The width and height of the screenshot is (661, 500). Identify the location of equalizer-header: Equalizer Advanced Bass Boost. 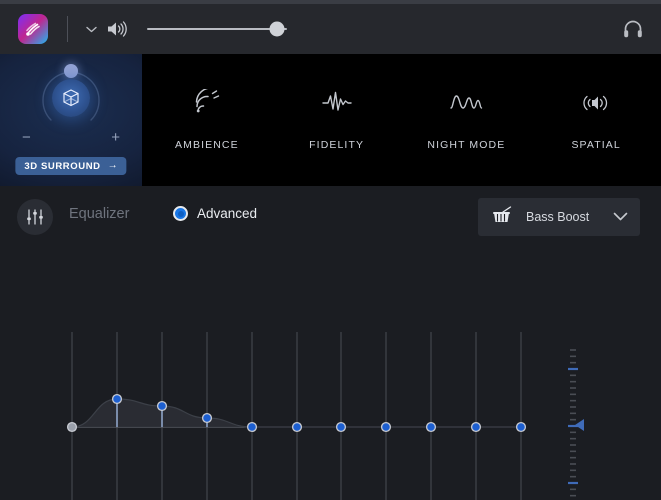
(330, 217).